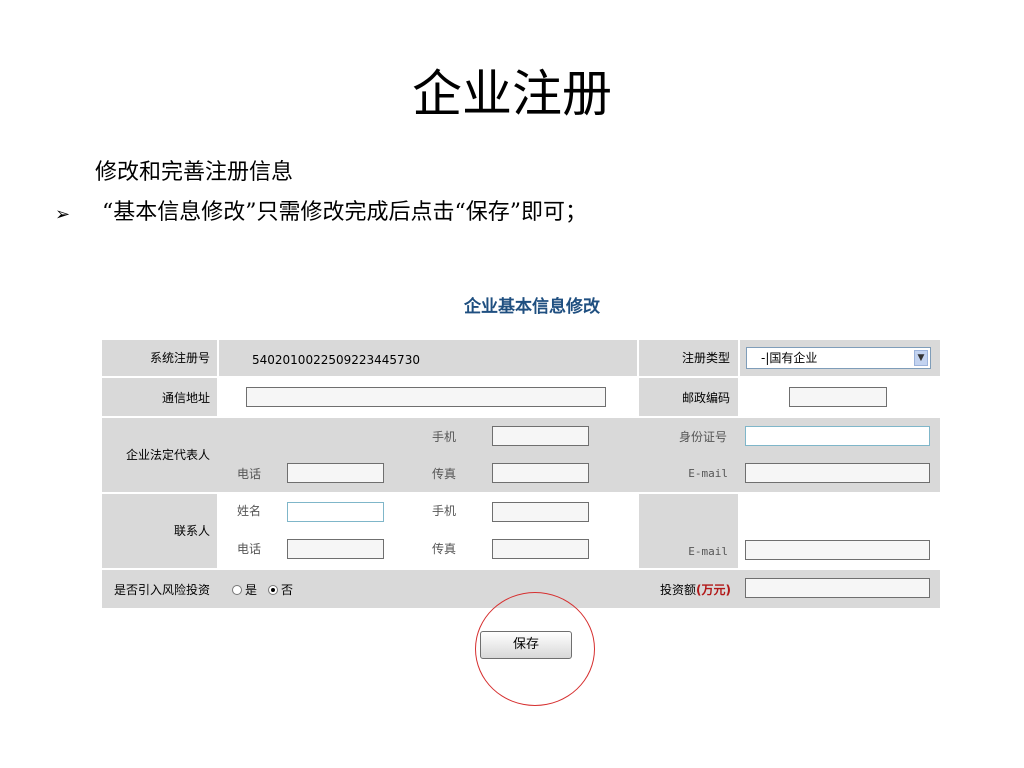  I want to click on contact-email-label: E-mail, so click(708, 551).